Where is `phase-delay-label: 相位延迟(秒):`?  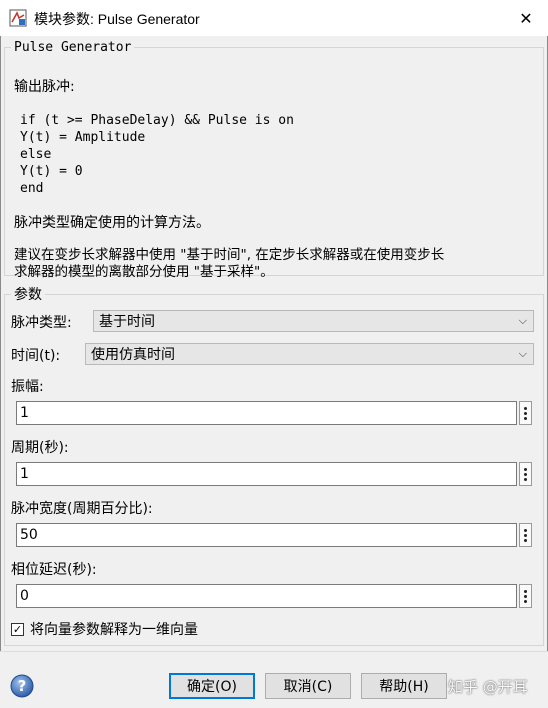 phase-delay-label: 相位延迟(秒): is located at coordinates (54, 570).